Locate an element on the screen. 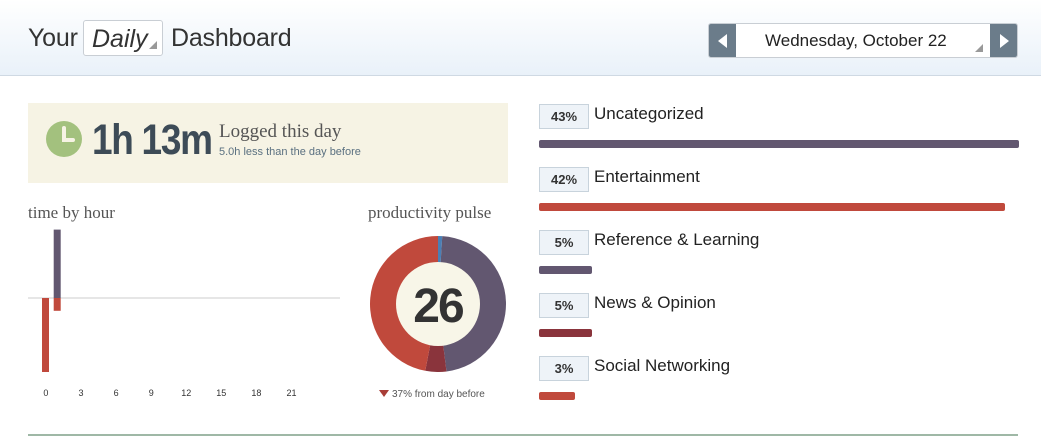 This screenshot has width=1041, height=437. chevron-left-icon is located at coordinates (722, 41).